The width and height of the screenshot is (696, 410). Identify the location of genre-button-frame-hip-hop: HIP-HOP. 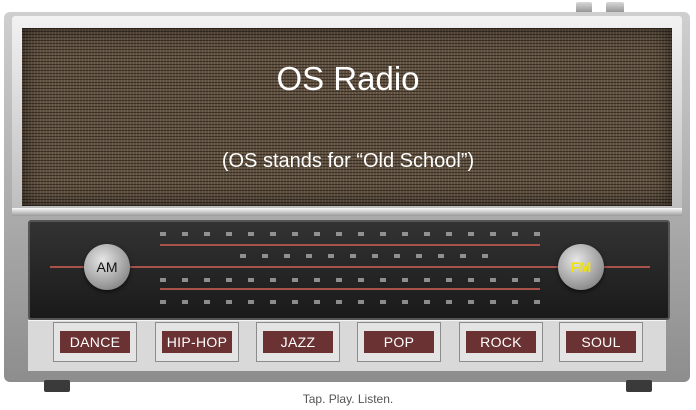
(197, 342).